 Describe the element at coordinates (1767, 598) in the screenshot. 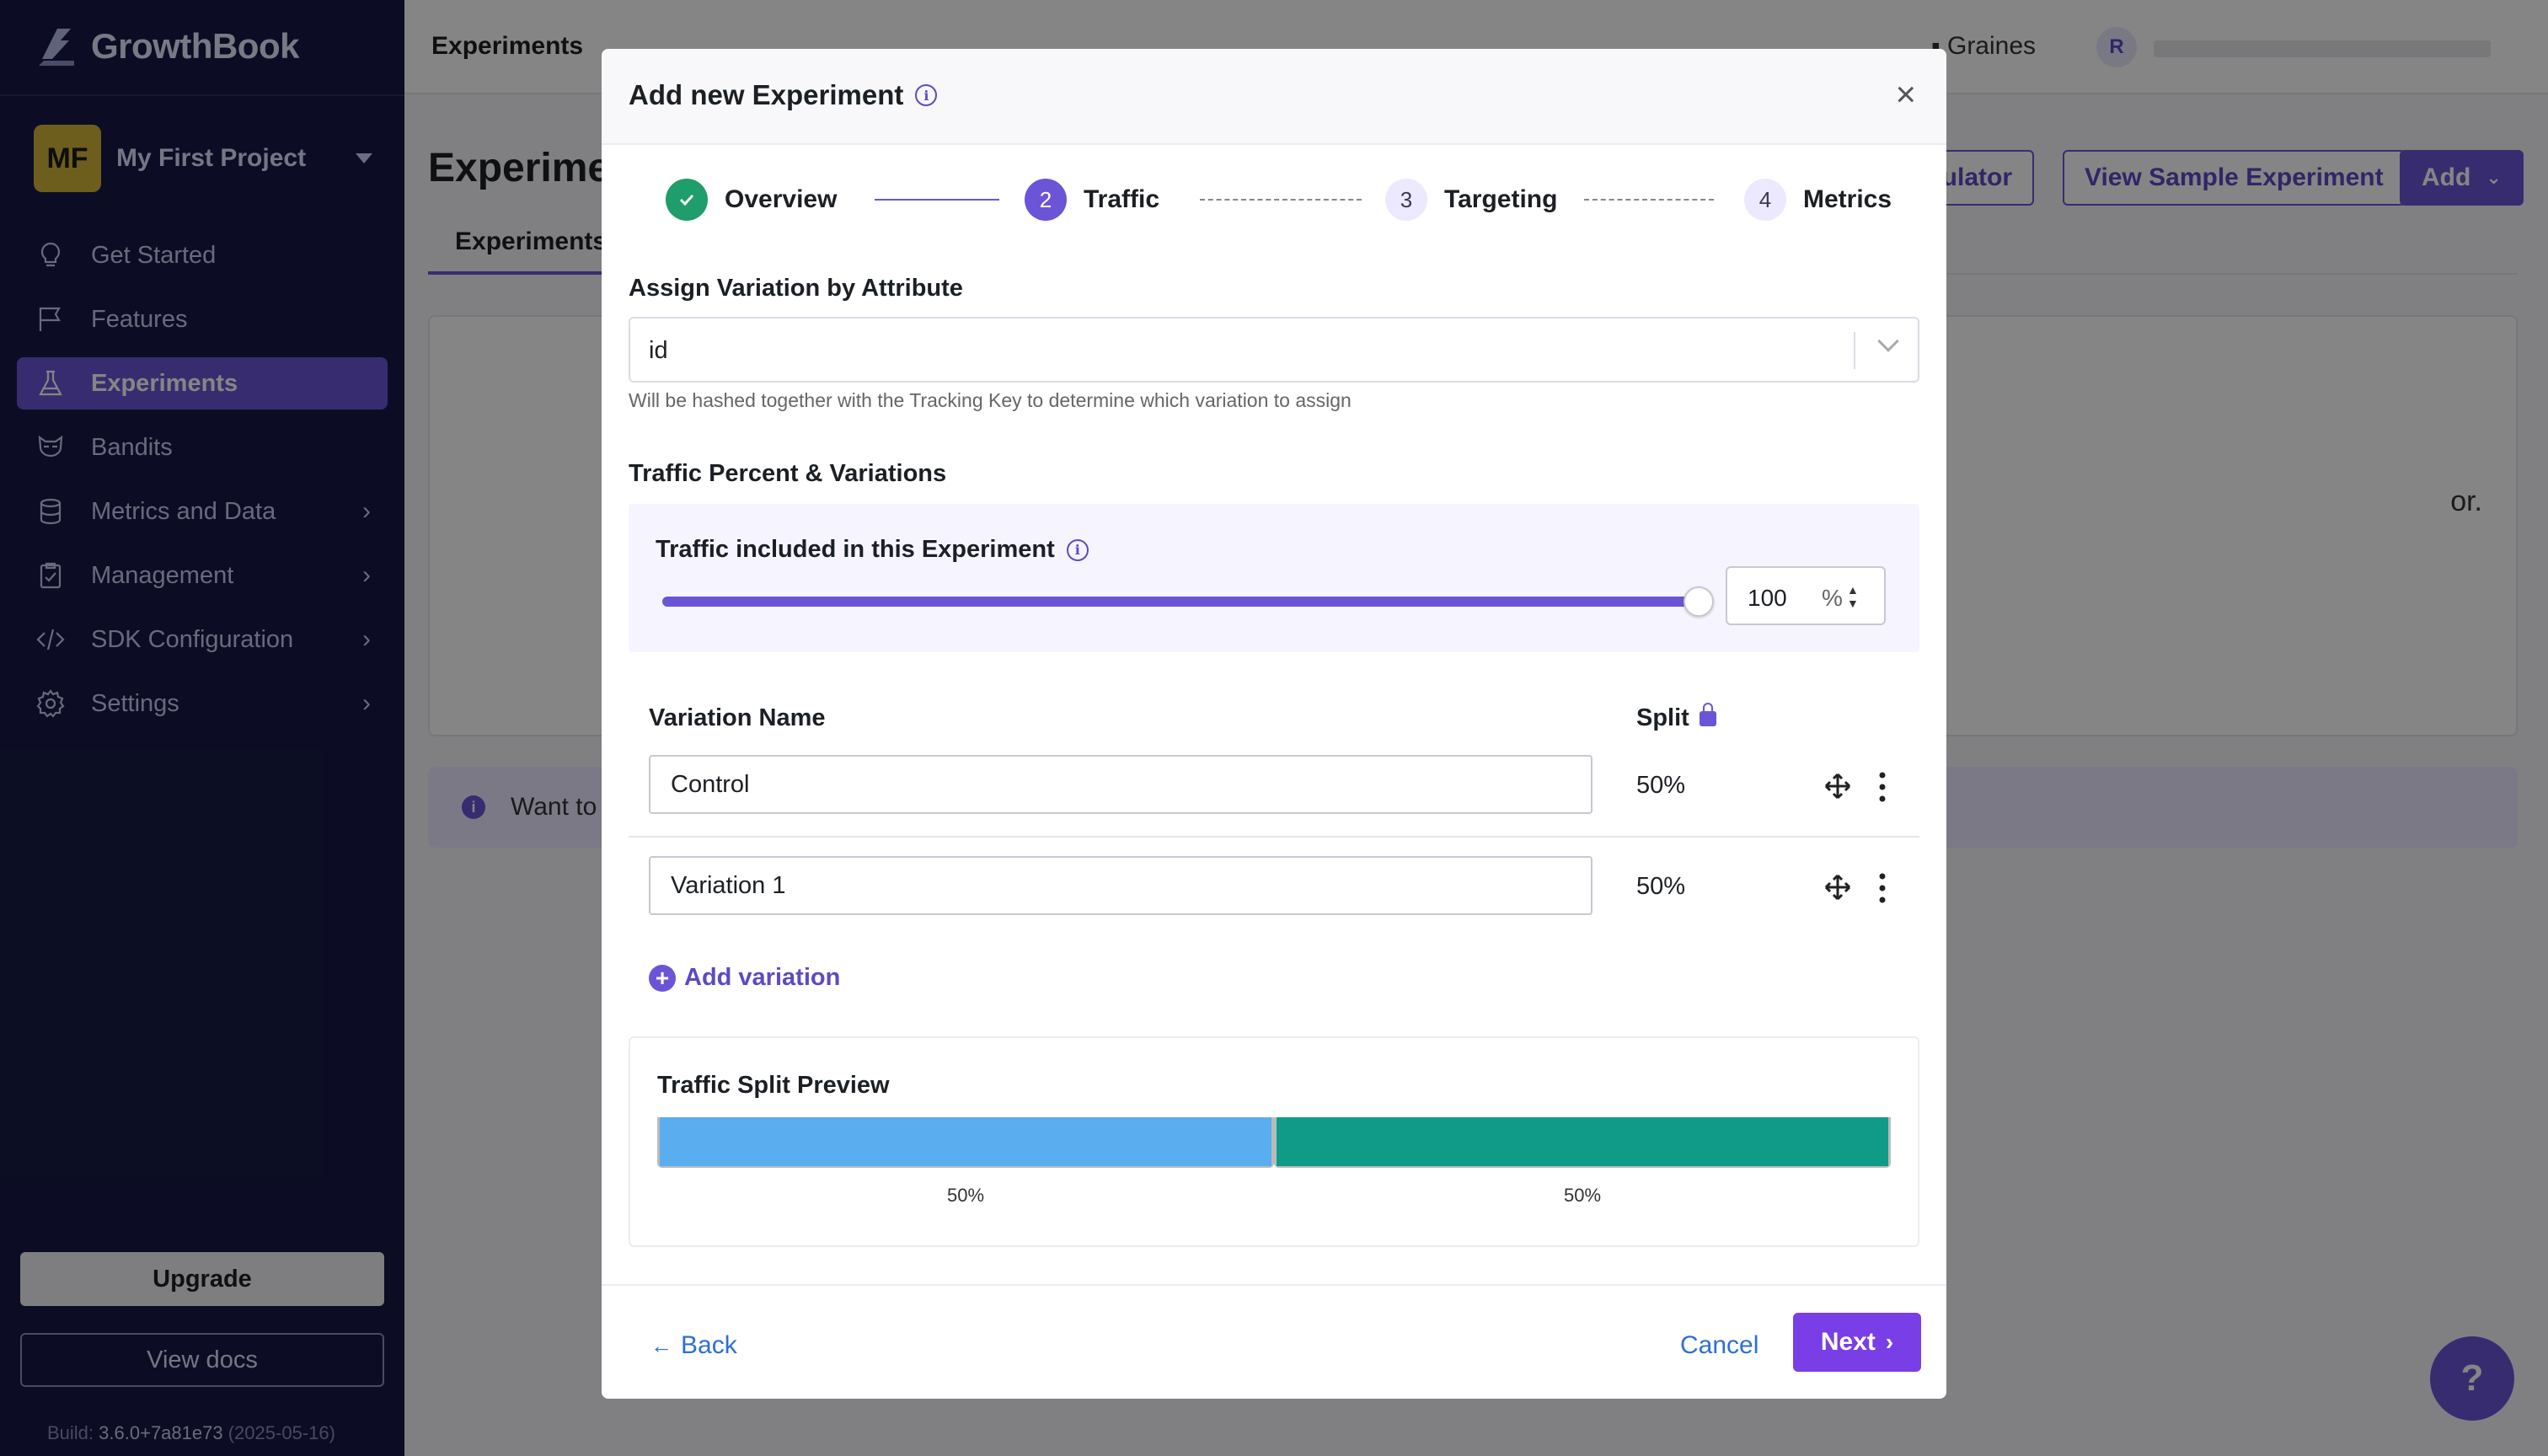

I see `traffic-percent-value: 100` at that location.